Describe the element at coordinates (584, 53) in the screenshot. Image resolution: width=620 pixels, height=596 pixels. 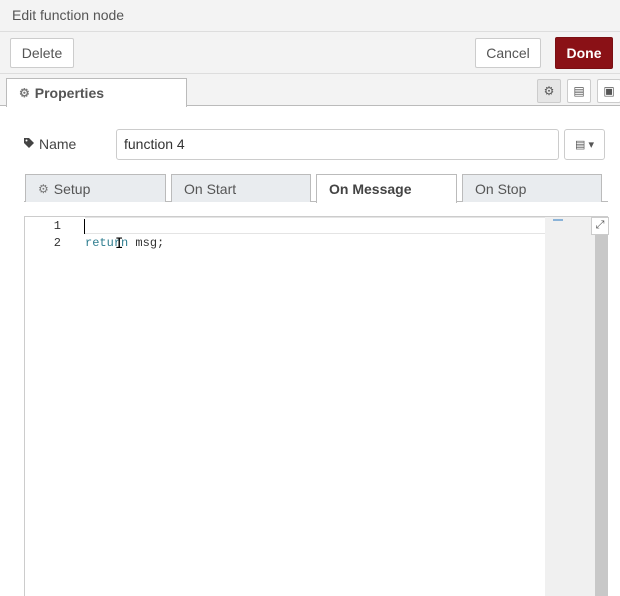
I see `done-button: Done` at that location.